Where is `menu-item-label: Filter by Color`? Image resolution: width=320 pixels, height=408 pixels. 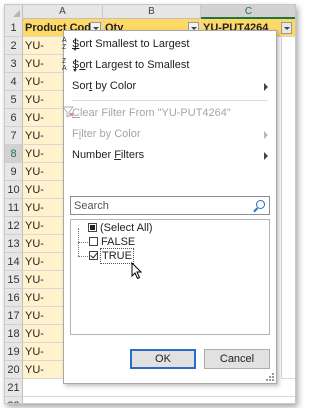 menu-item-label: Filter by Color is located at coordinates (106, 134).